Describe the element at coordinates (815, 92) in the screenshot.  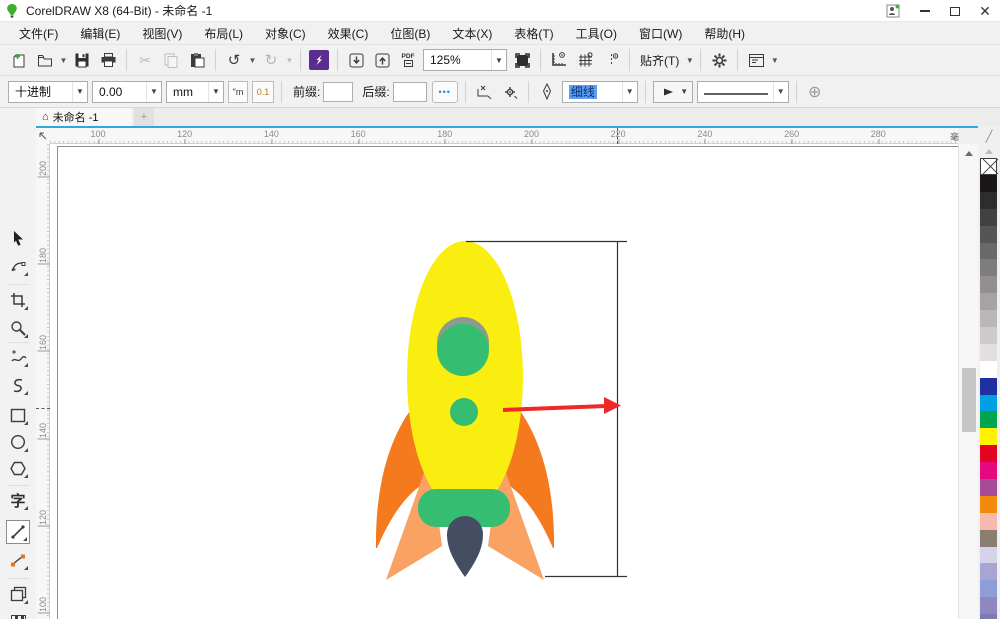
I see `quick-customize-button: ⊕` at that location.